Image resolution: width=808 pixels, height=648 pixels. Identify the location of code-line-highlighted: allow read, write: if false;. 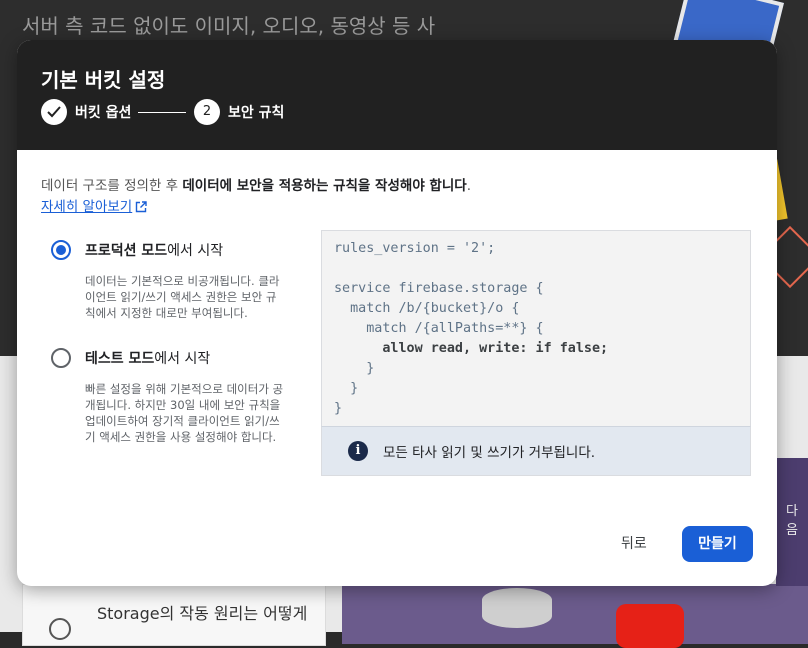
(471, 348).